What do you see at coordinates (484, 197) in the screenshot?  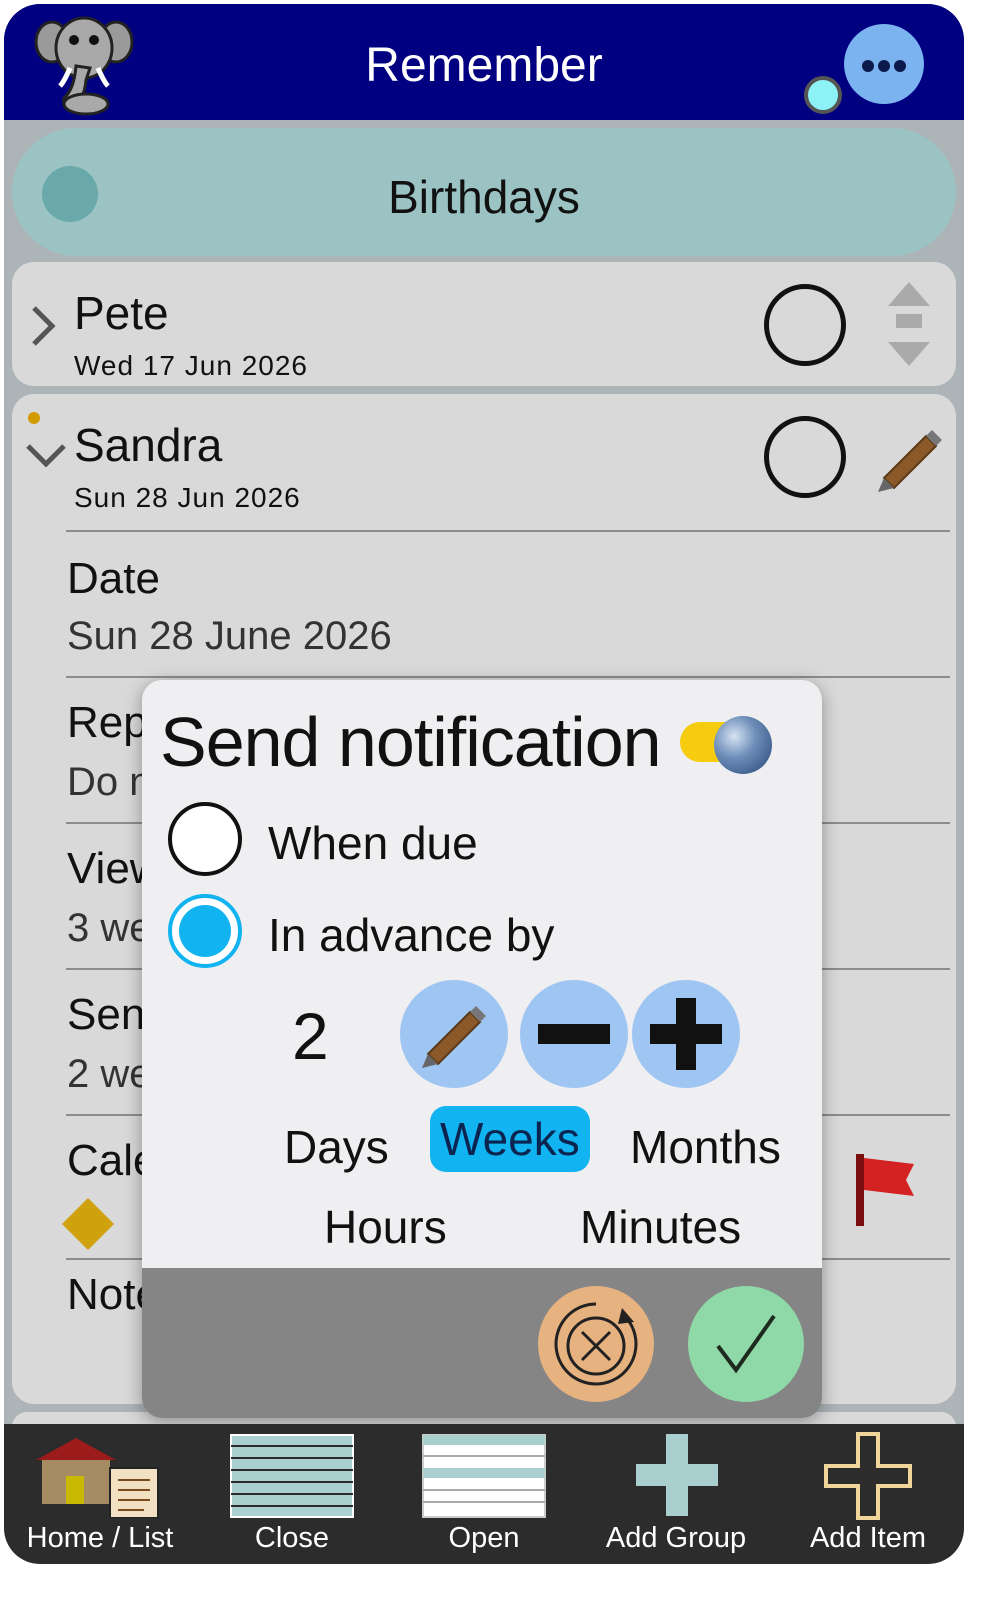 I see `group-title: Birthdays` at bounding box center [484, 197].